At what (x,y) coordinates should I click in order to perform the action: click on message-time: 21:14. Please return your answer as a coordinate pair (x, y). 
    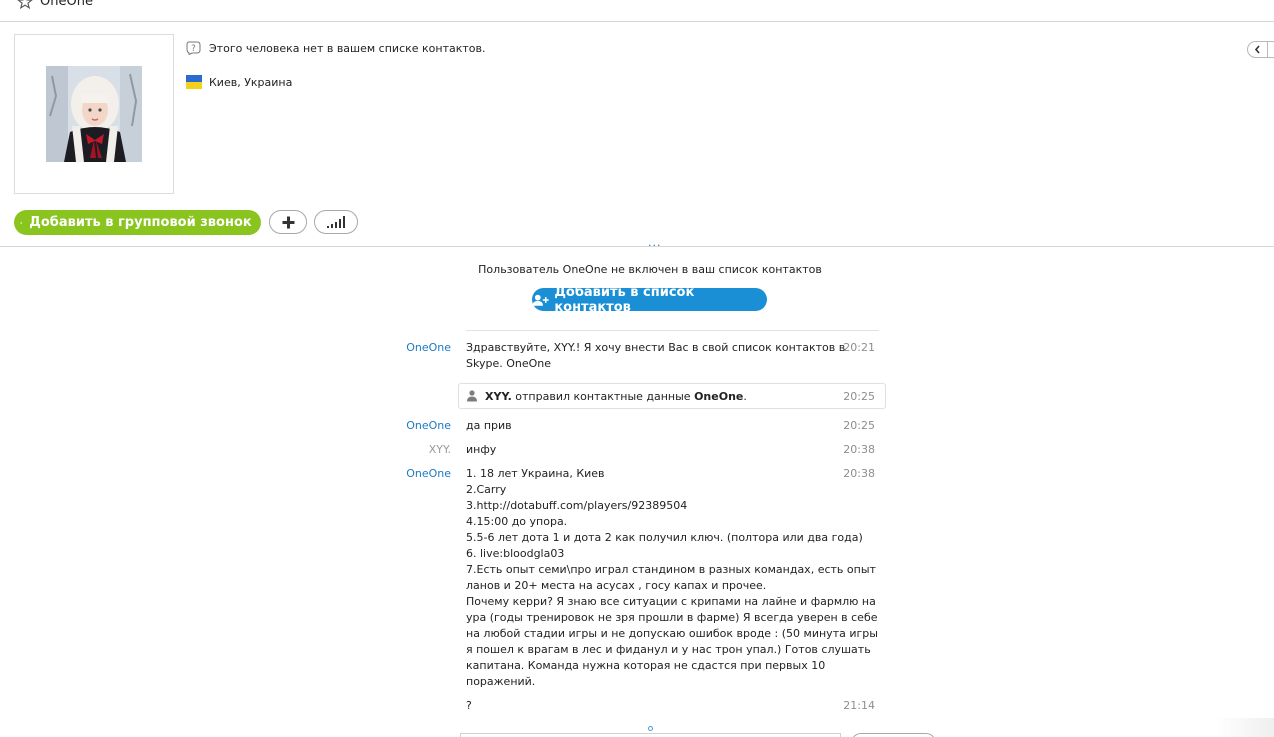
    Looking at the image, I should click on (859, 705).